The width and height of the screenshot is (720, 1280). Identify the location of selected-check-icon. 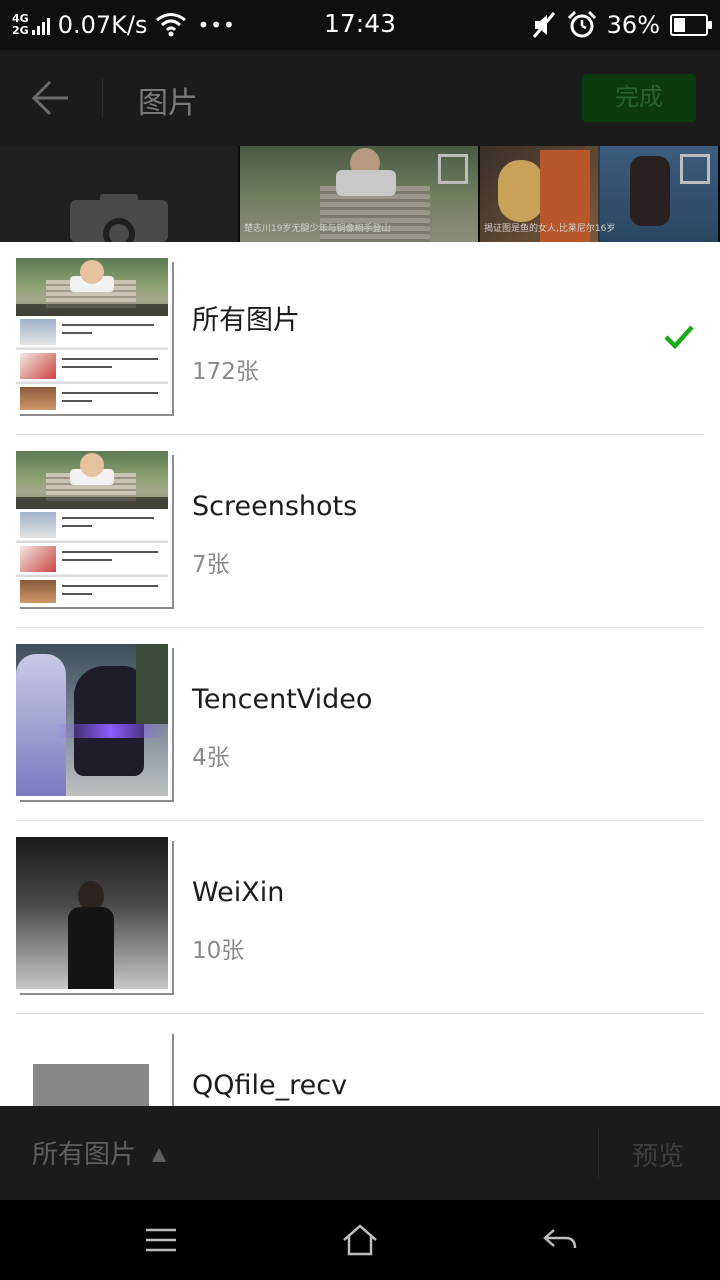
(679, 337).